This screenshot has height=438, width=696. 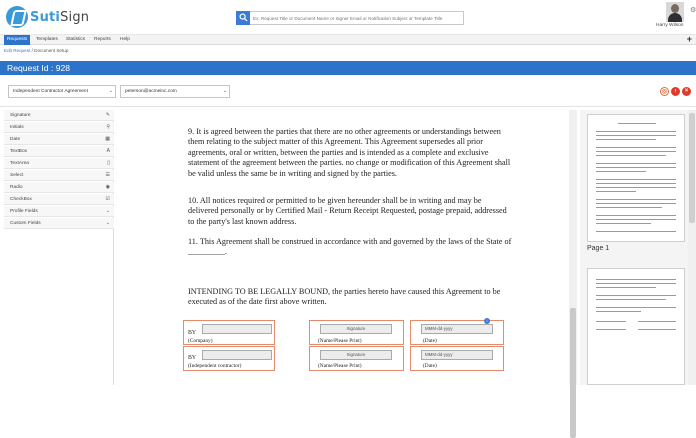 I want to click on gear-icon: ⚙, so click(x=693, y=10).